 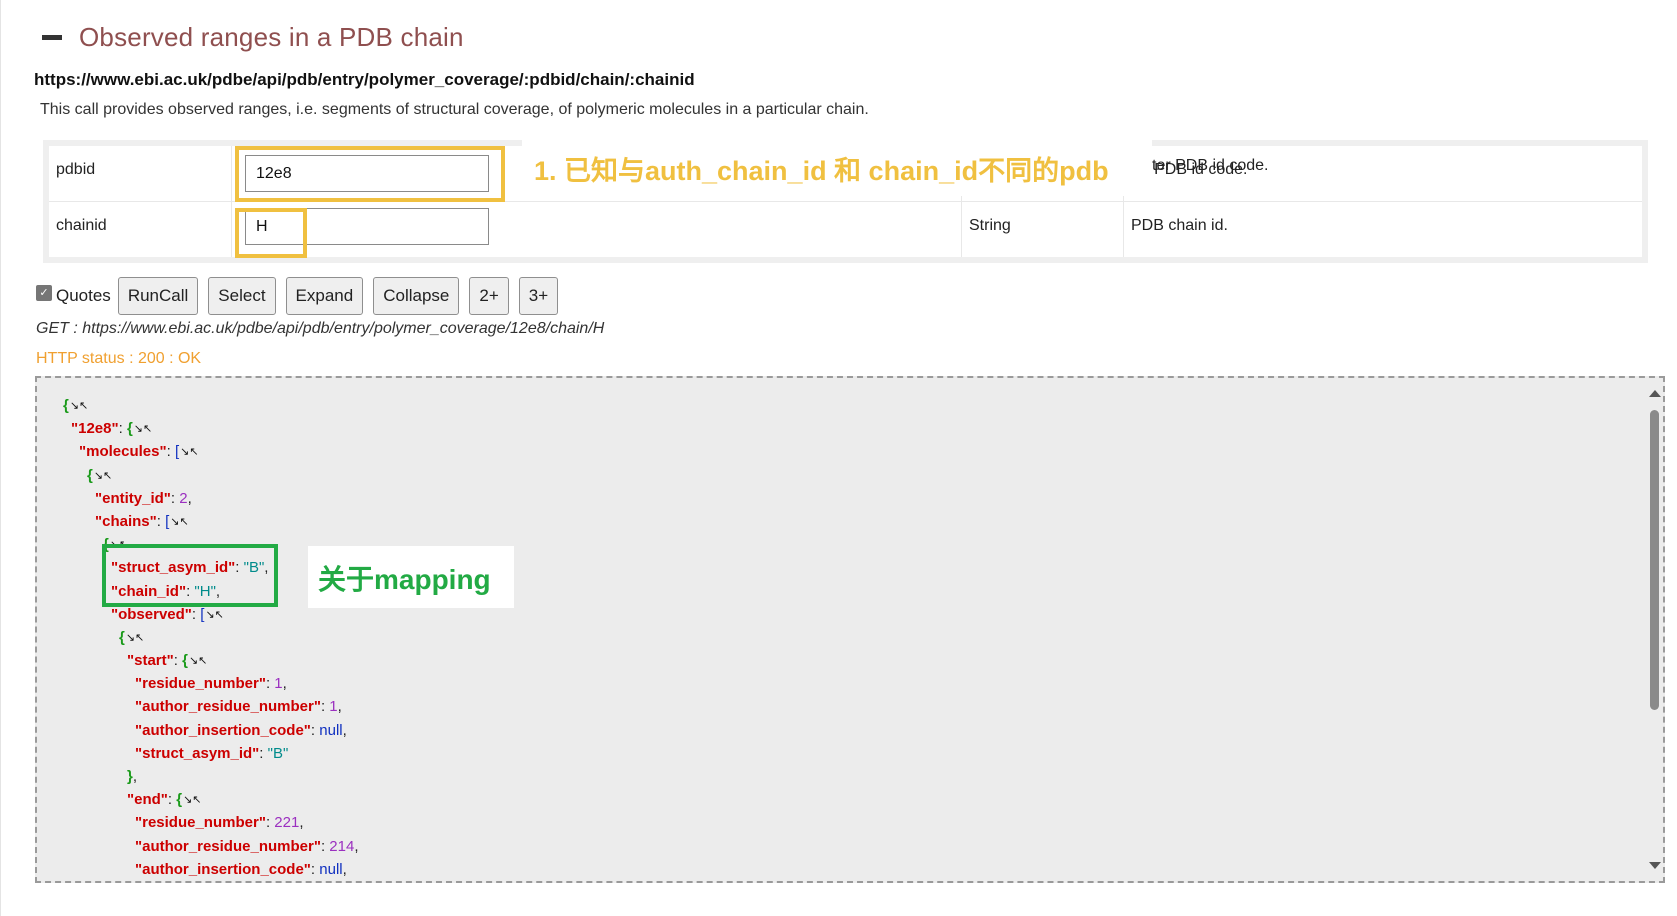 I want to click on section-header: Observed ranges in a PDB chain, so click(x=253, y=37).